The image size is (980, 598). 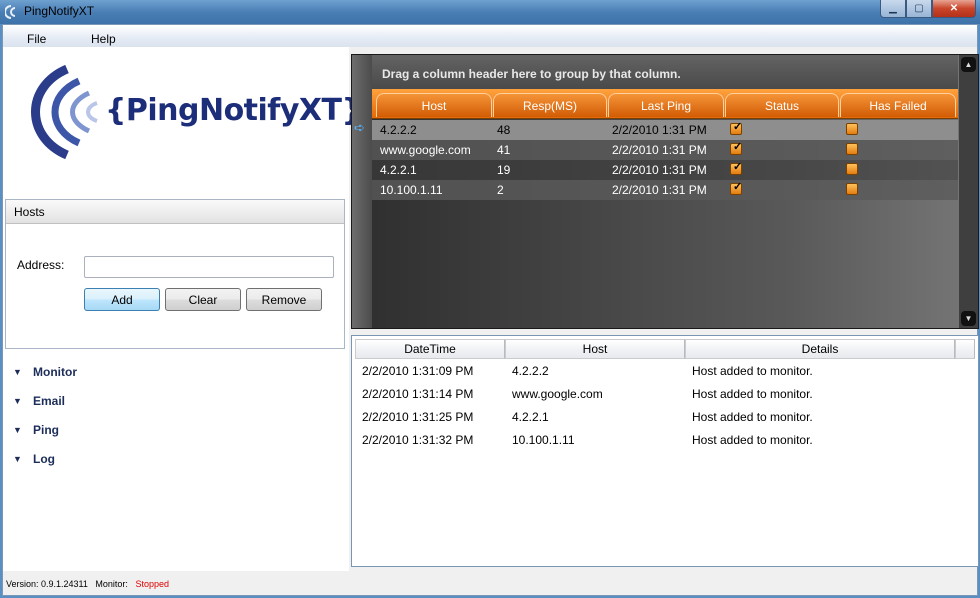 What do you see at coordinates (41, 265) in the screenshot?
I see `address-label: Address:` at bounding box center [41, 265].